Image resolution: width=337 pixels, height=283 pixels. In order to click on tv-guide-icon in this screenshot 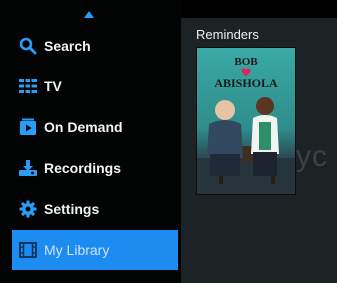, I will do `click(28, 86)`.